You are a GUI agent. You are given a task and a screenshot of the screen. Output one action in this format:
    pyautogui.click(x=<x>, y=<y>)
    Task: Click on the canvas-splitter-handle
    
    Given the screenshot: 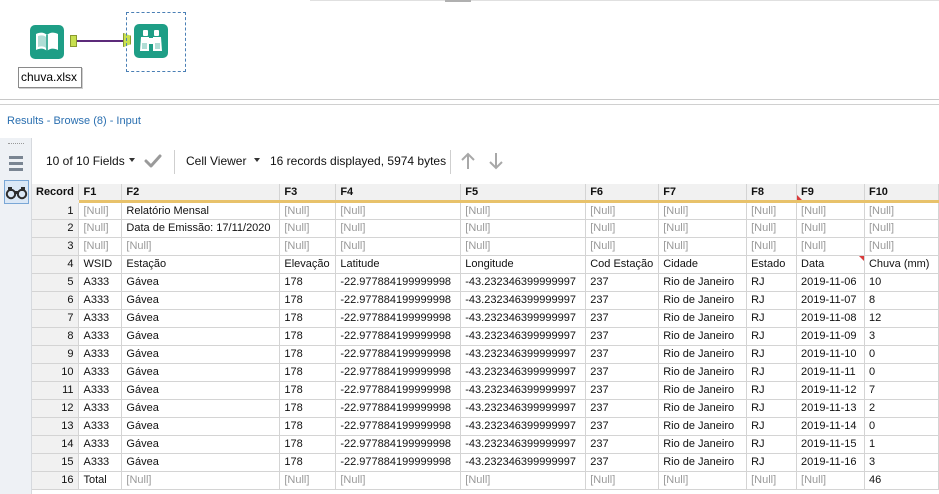 What is the action you would take?
    pyautogui.click(x=458, y=1)
    